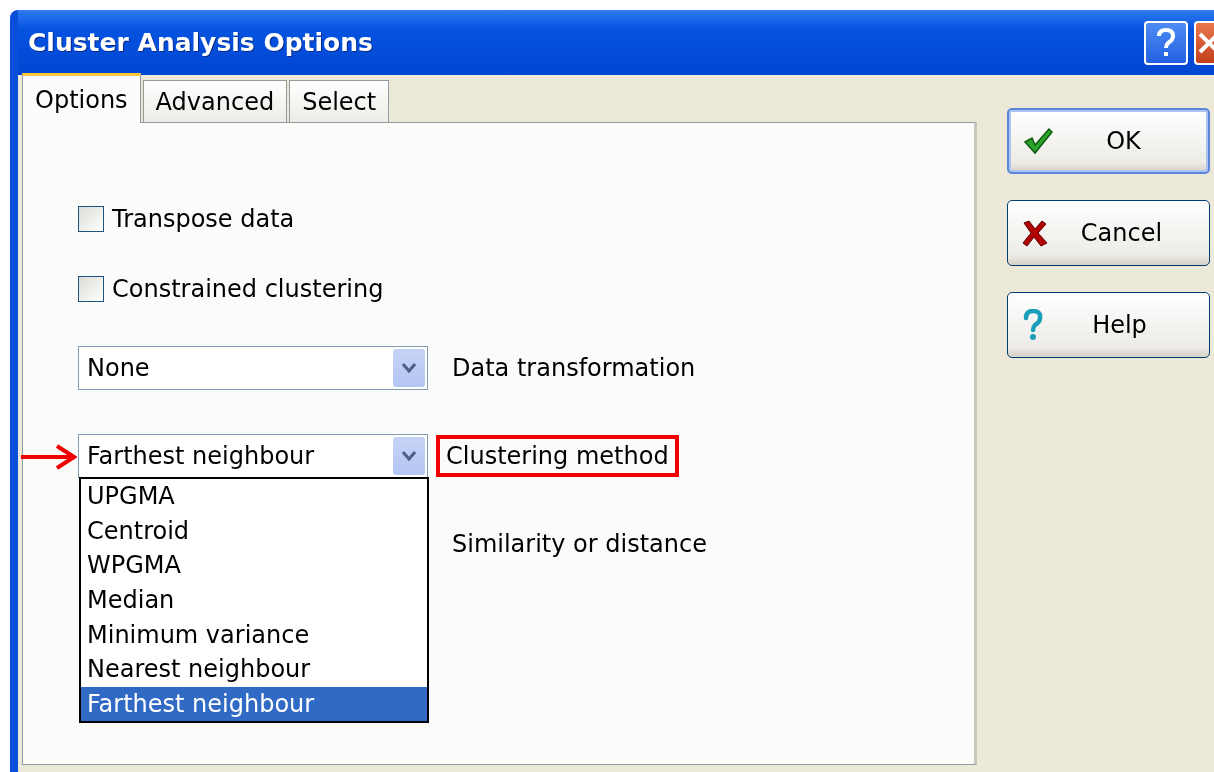 The width and height of the screenshot is (1214, 772). I want to click on help-button, so click(1166, 42).